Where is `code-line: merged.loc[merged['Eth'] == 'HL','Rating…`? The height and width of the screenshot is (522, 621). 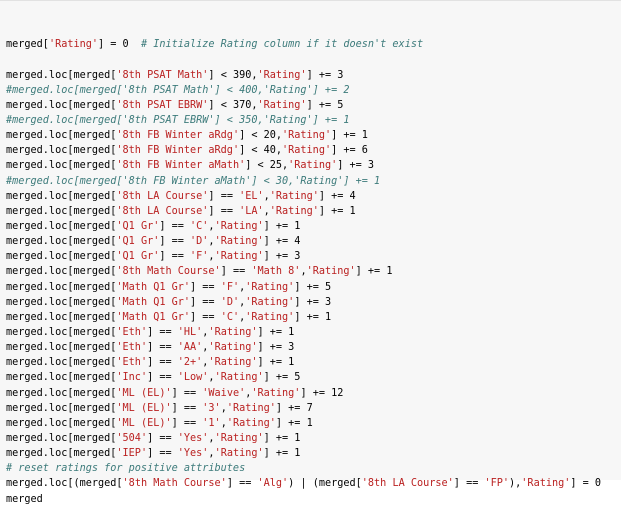
code-line: merged.loc[merged['Eth'] == 'HL','Rating… is located at coordinates (150, 332).